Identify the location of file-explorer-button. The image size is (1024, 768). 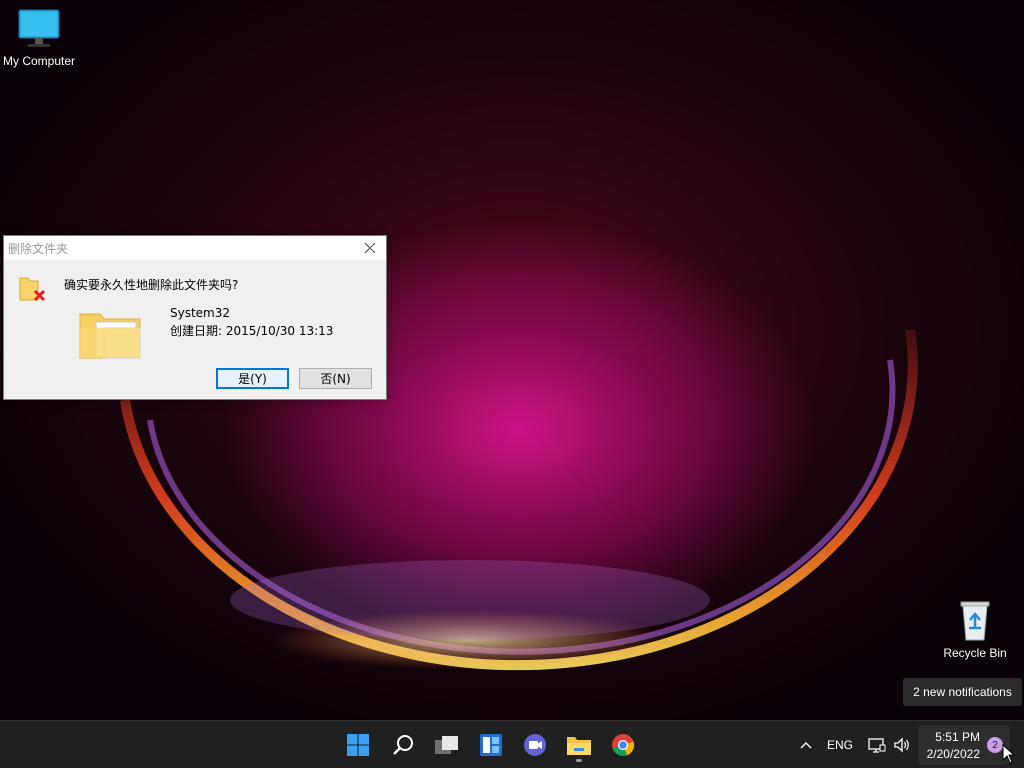
(579, 745).